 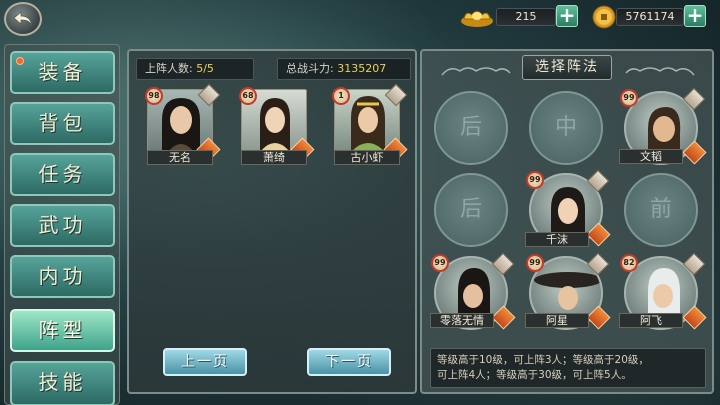 I want to click on hero-level: 98, so click(x=154, y=96).